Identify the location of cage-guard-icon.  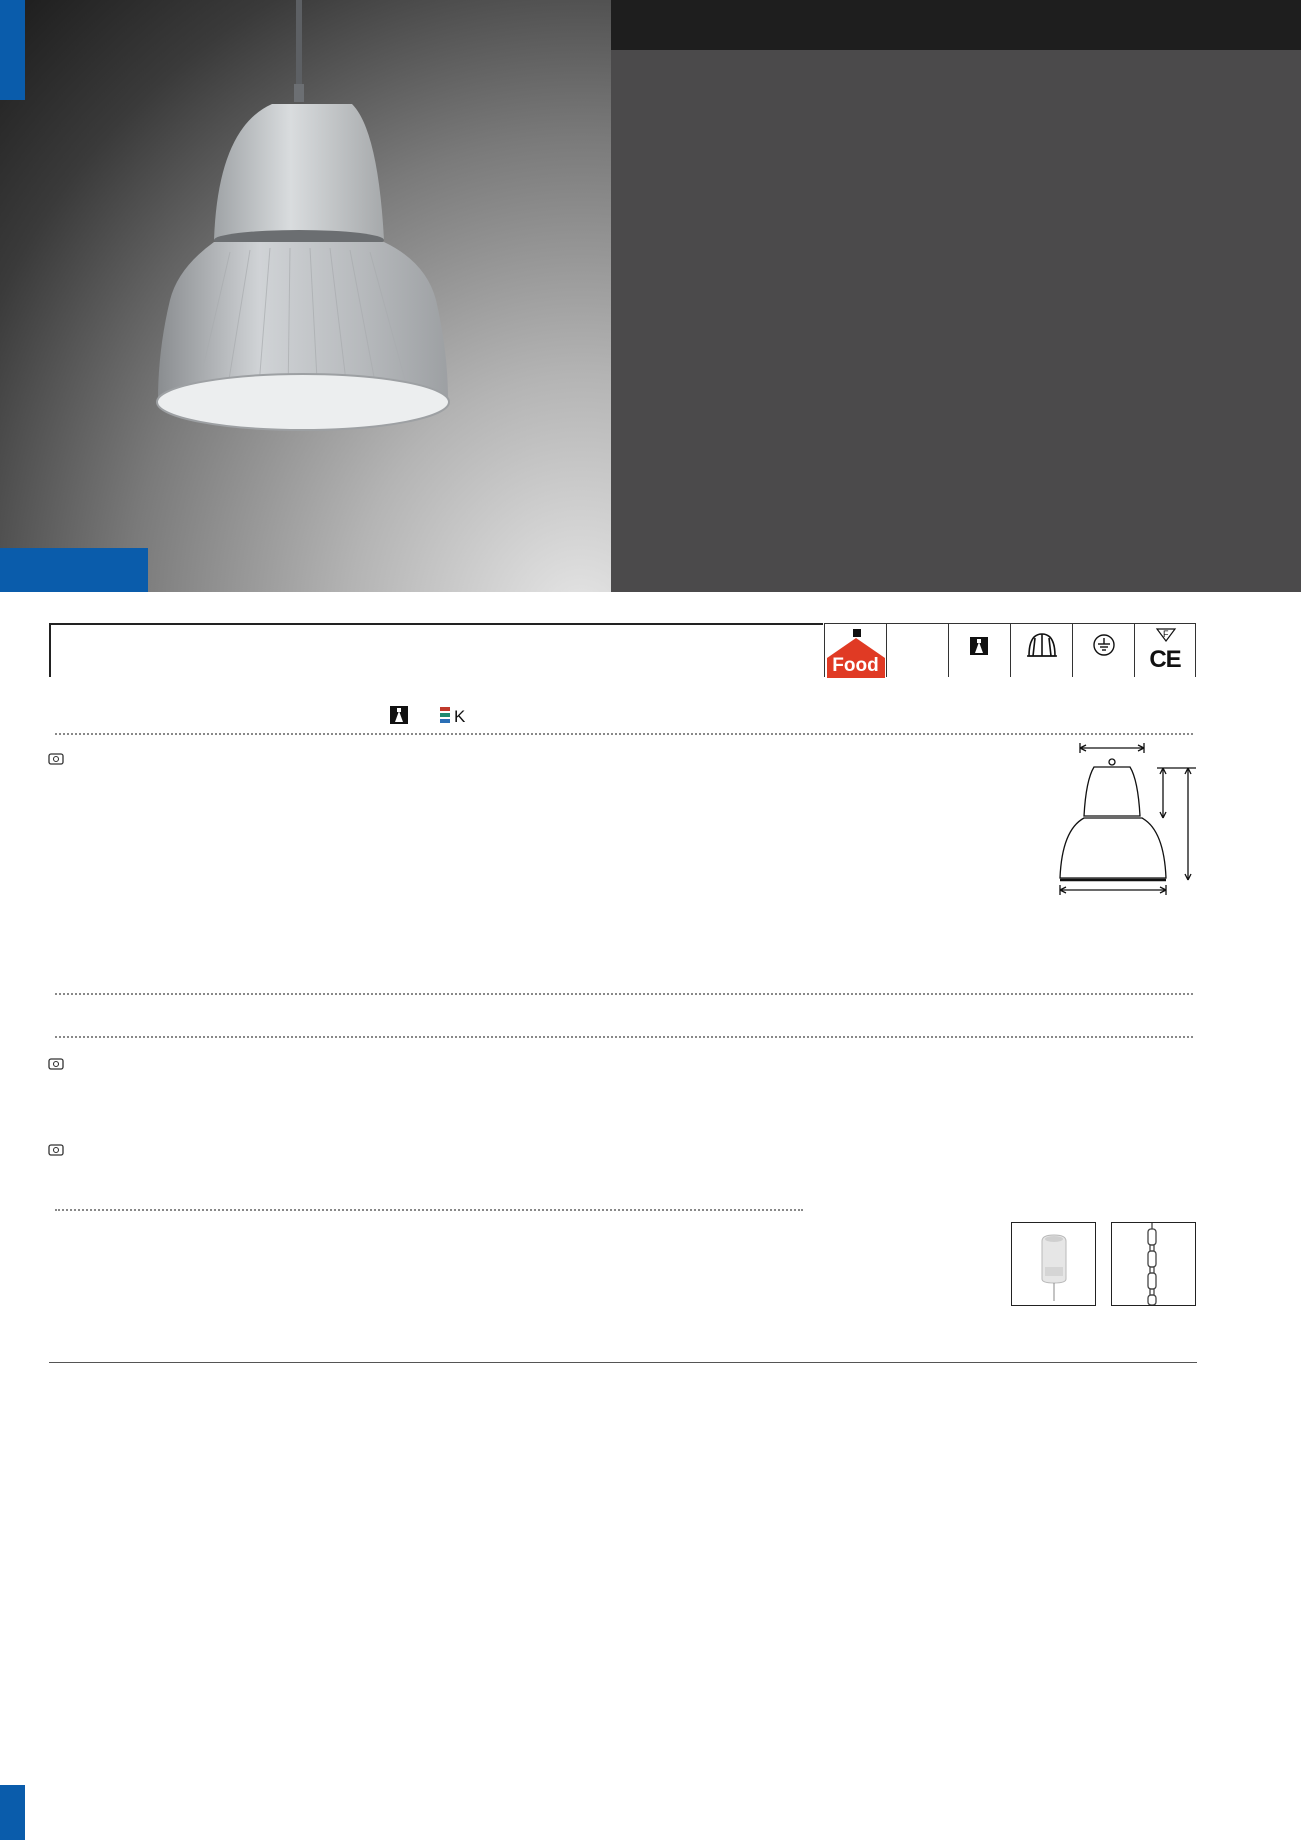
(1041, 650).